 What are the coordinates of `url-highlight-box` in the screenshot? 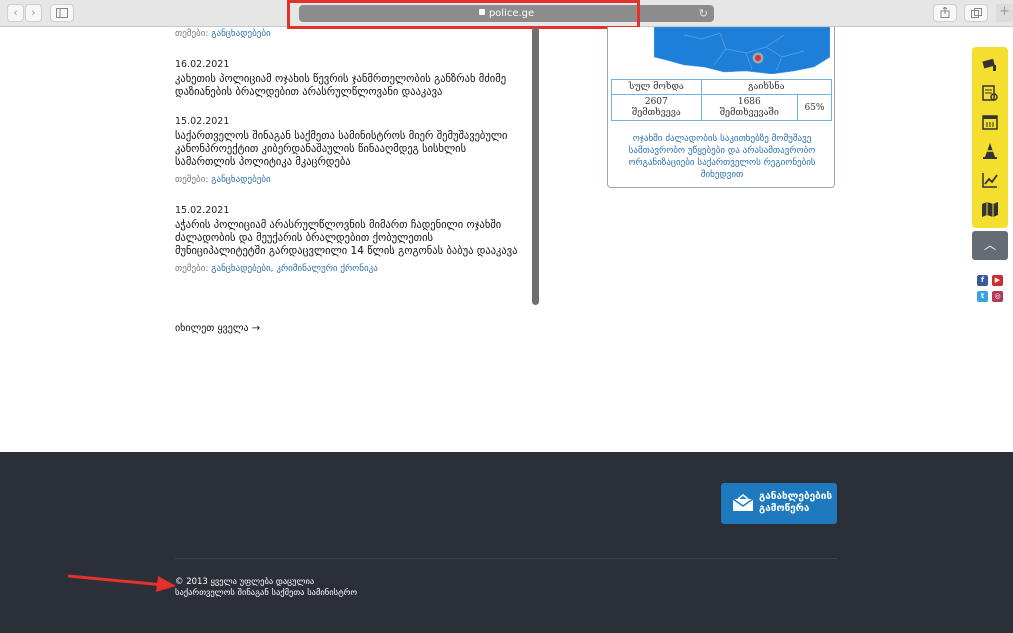 It's located at (463, 14).